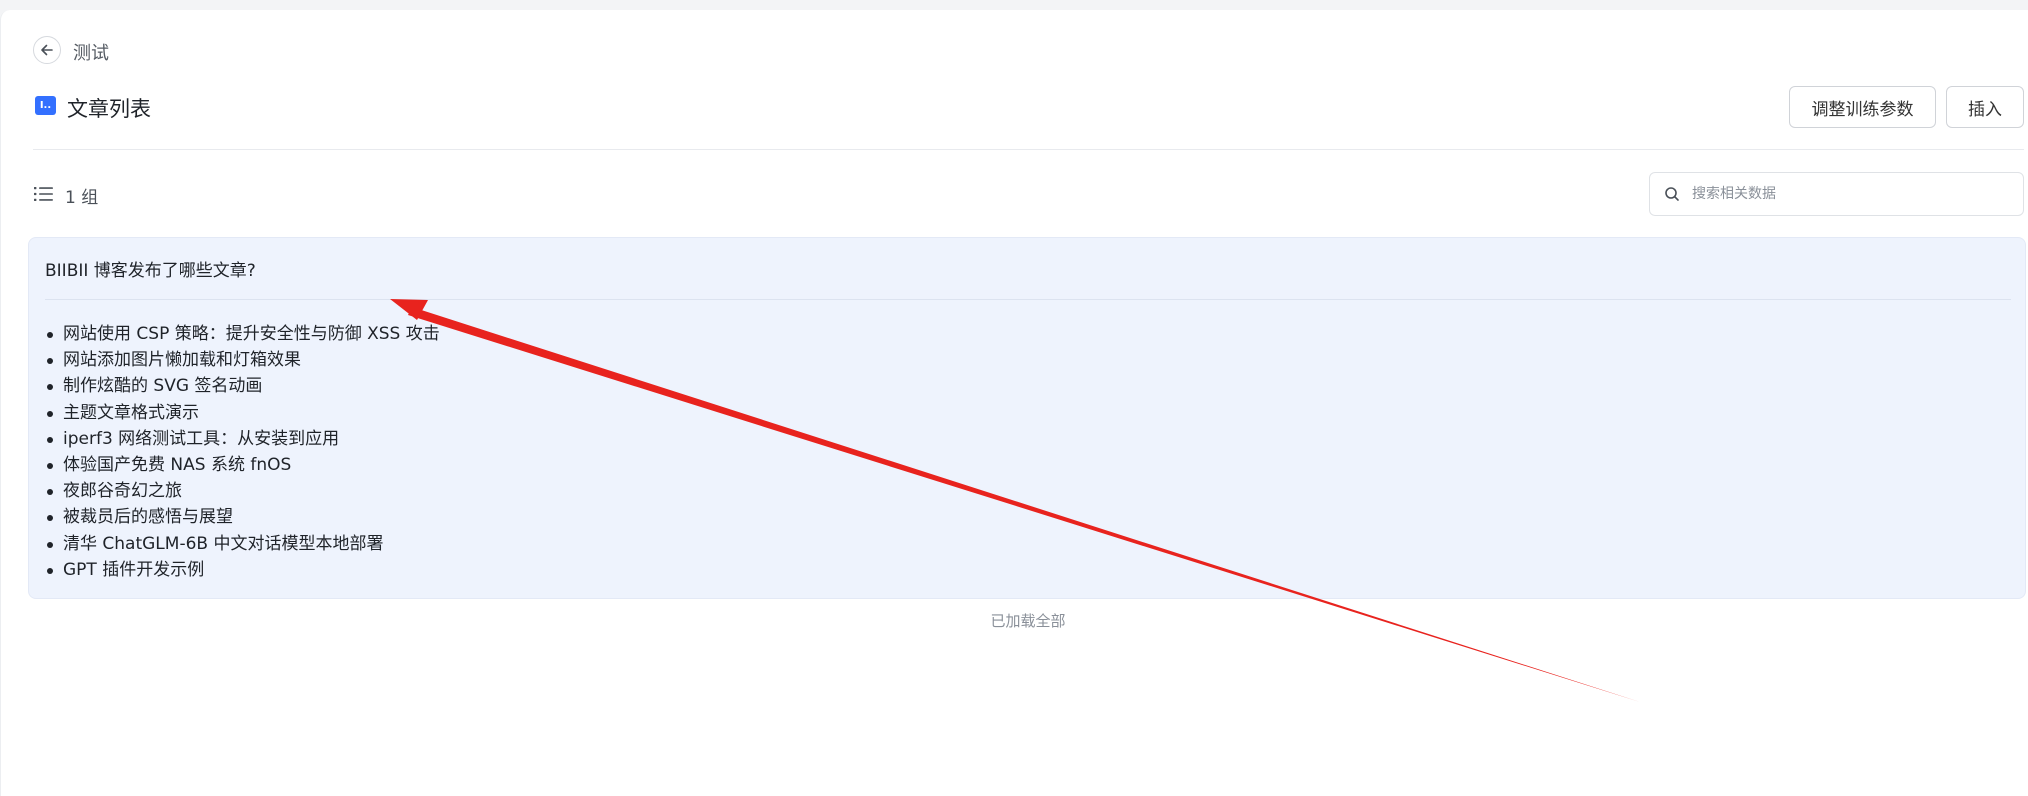  What do you see at coordinates (109, 109) in the screenshot?
I see `page-title: 文章列表` at bounding box center [109, 109].